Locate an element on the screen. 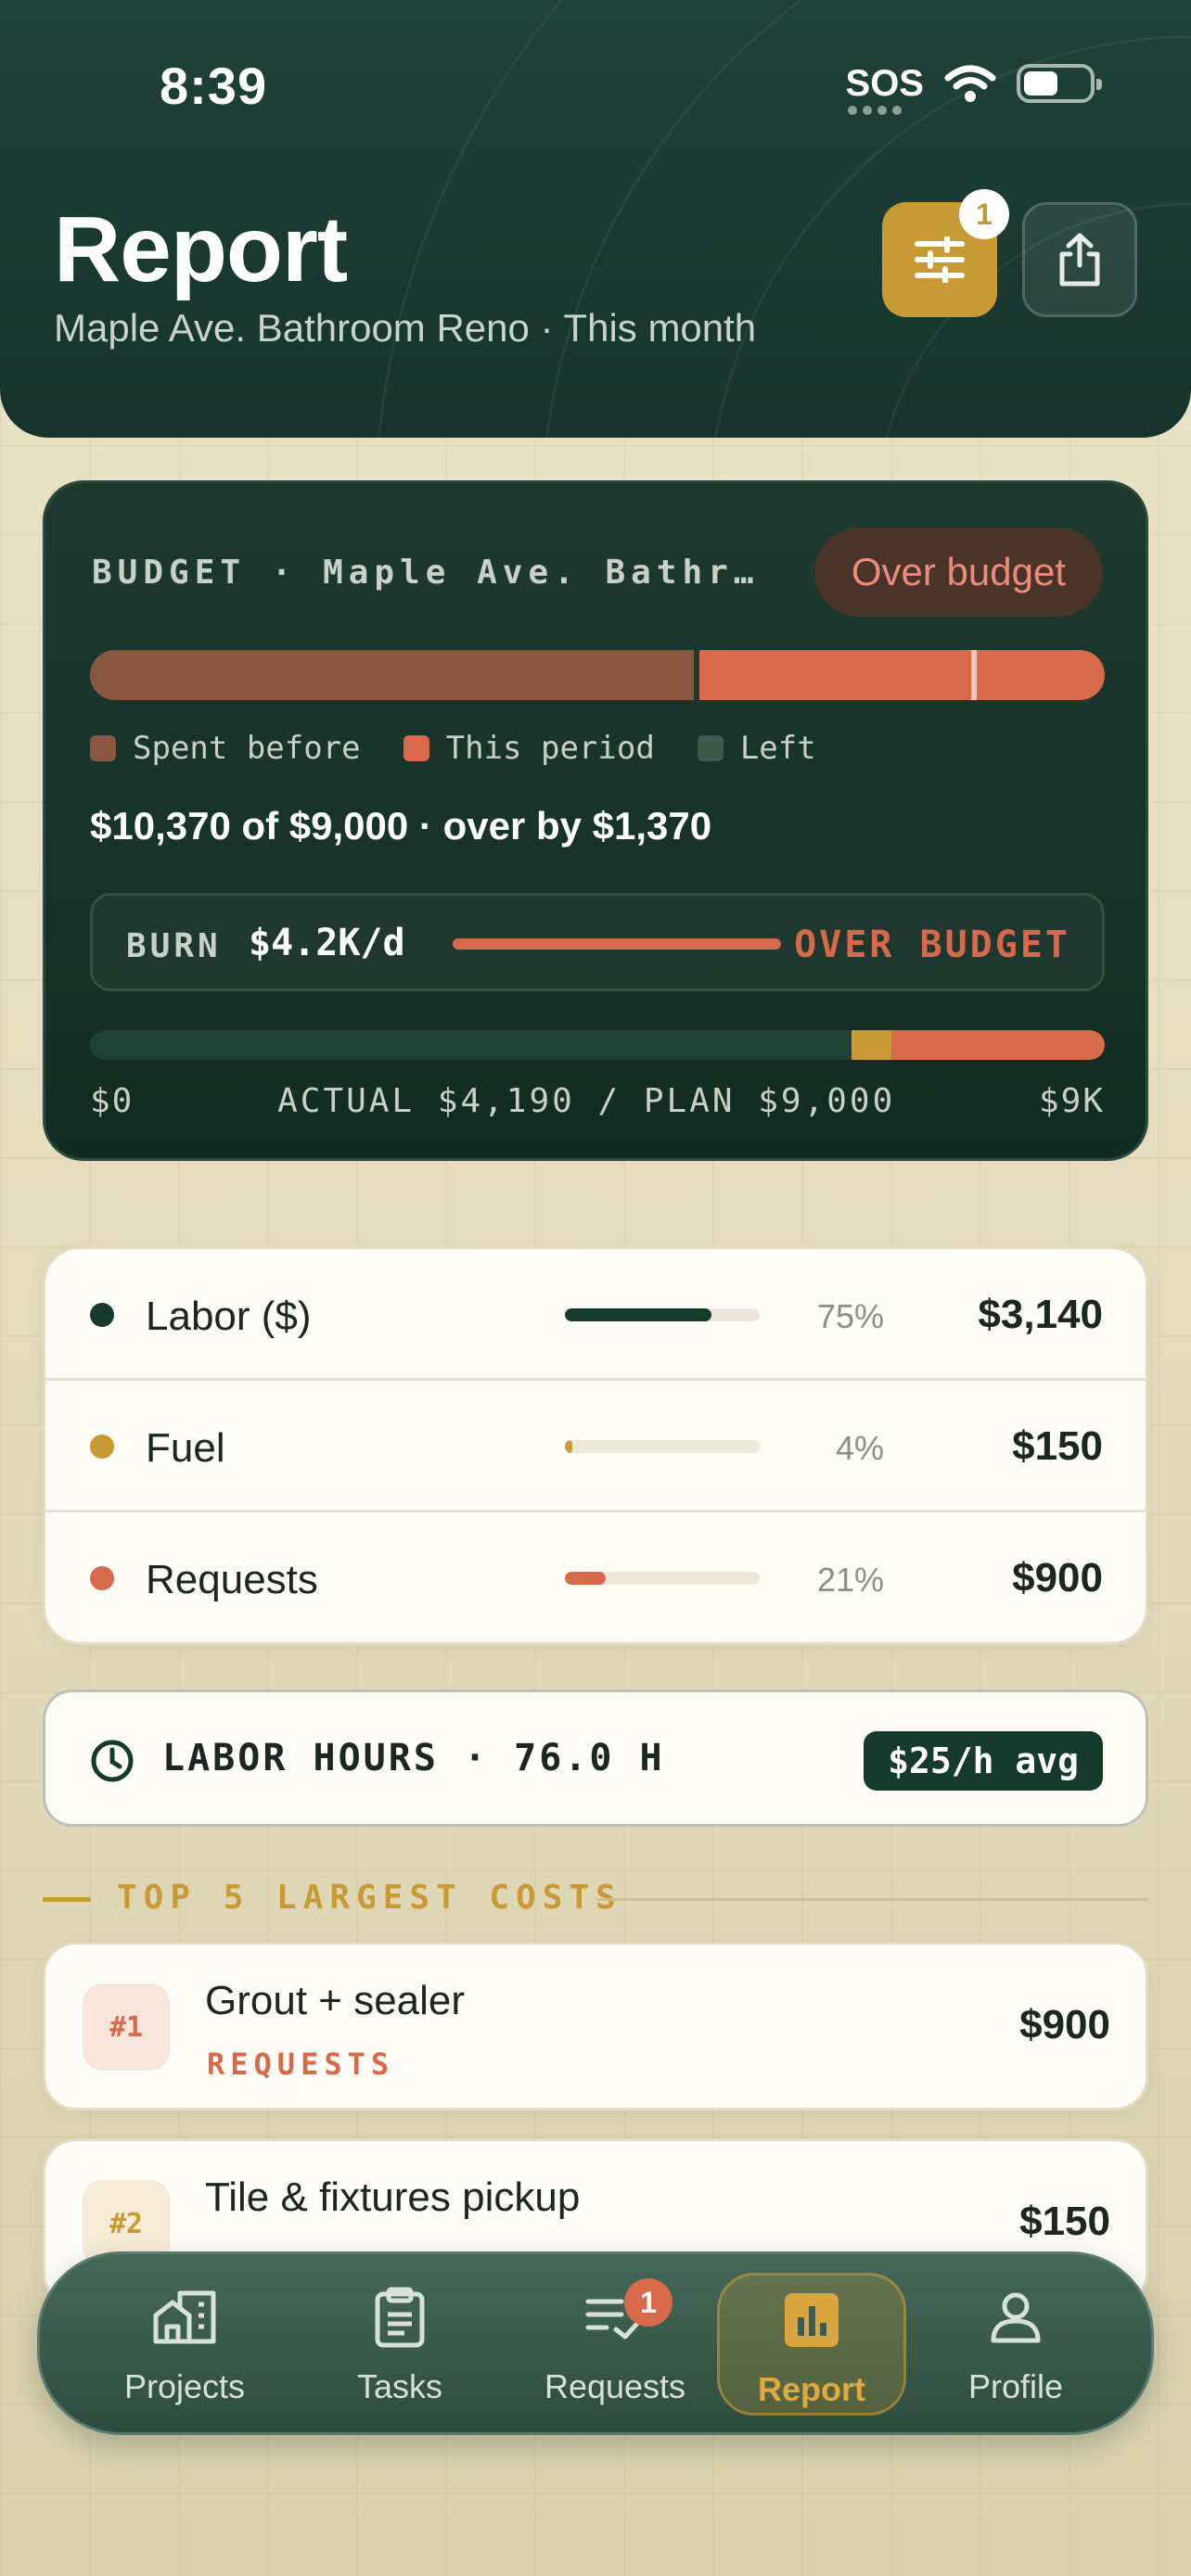 The height and width of the screenshot is (2576, 1191). axis-min: $0 is located at coordinates (112, 1101).